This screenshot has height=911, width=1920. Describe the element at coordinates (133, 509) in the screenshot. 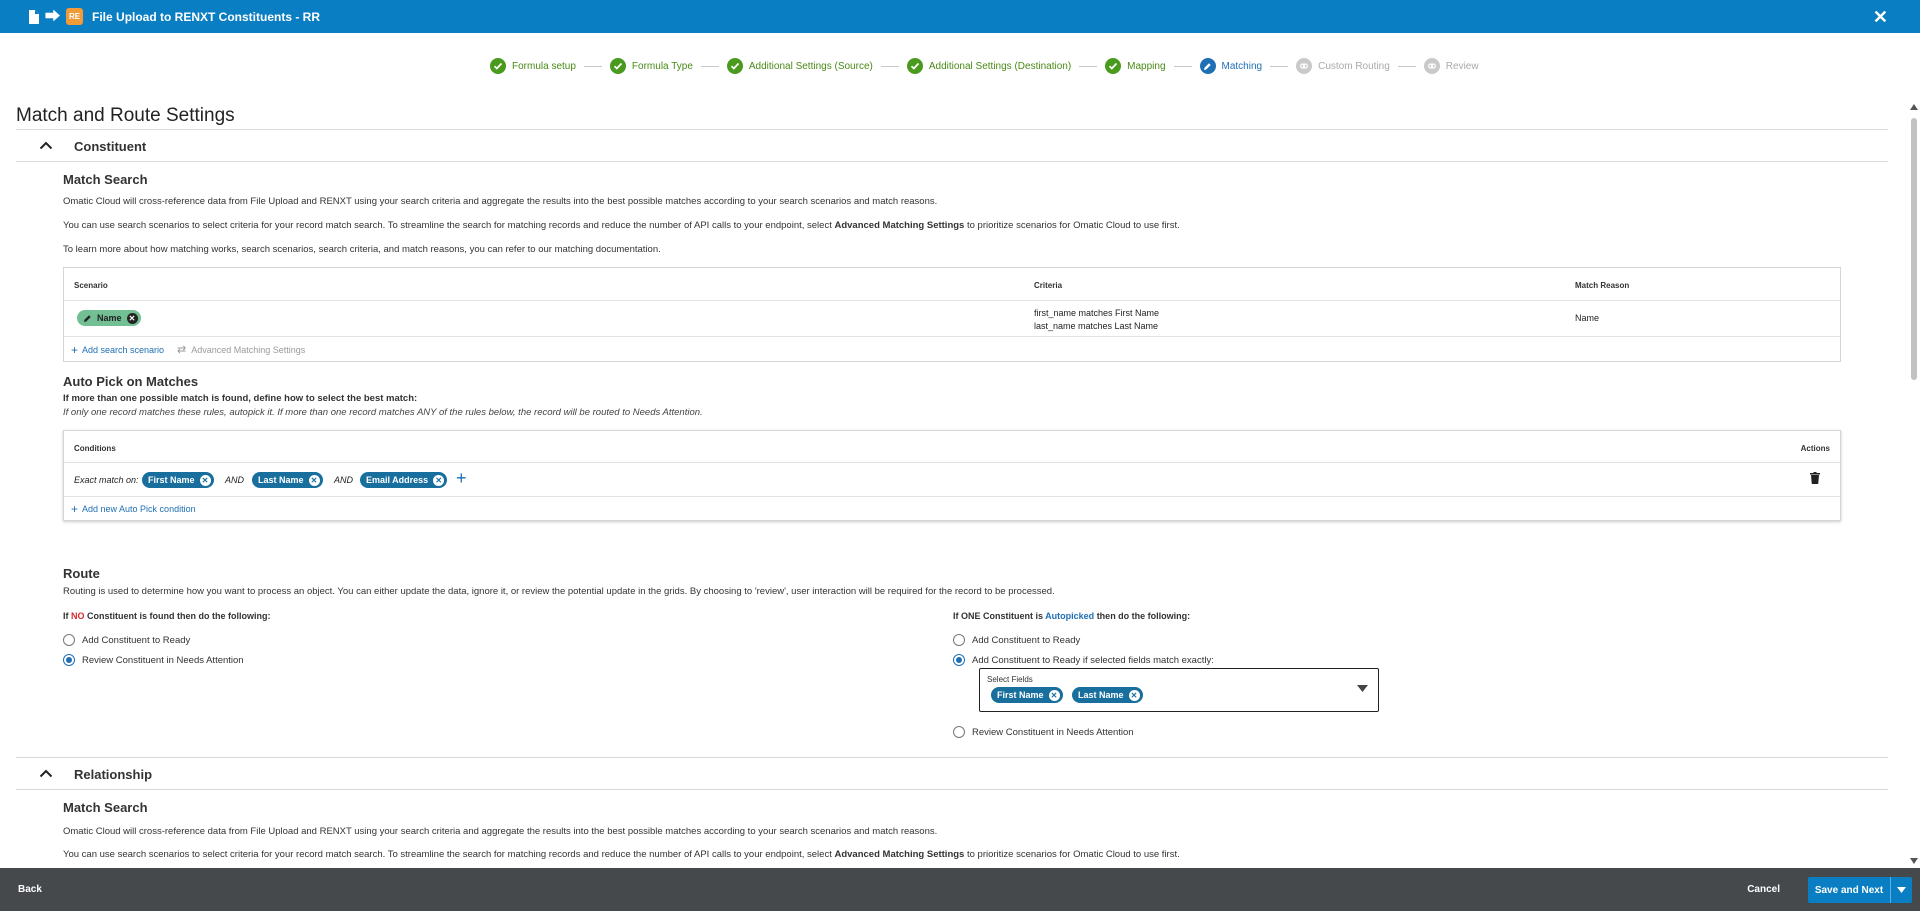

I see `add-auto-pick-condition-link: + Add new Auto Pick condition` at that location.